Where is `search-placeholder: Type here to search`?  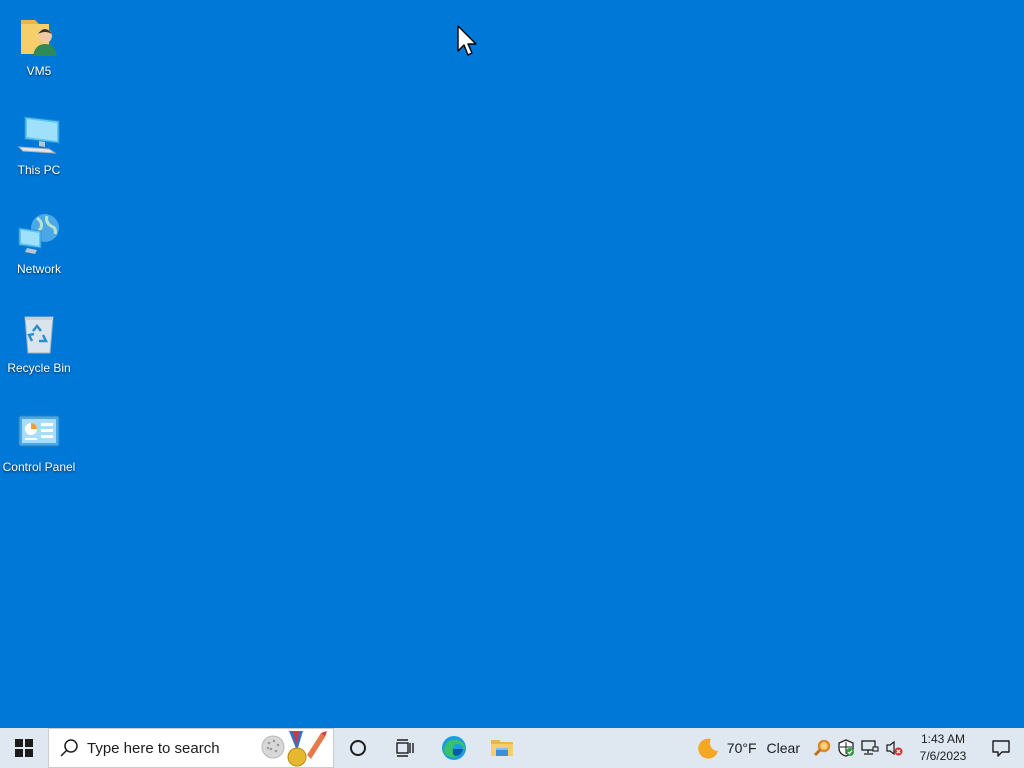 search-placeholder: Type here to search is located at coordinates (153, 748).